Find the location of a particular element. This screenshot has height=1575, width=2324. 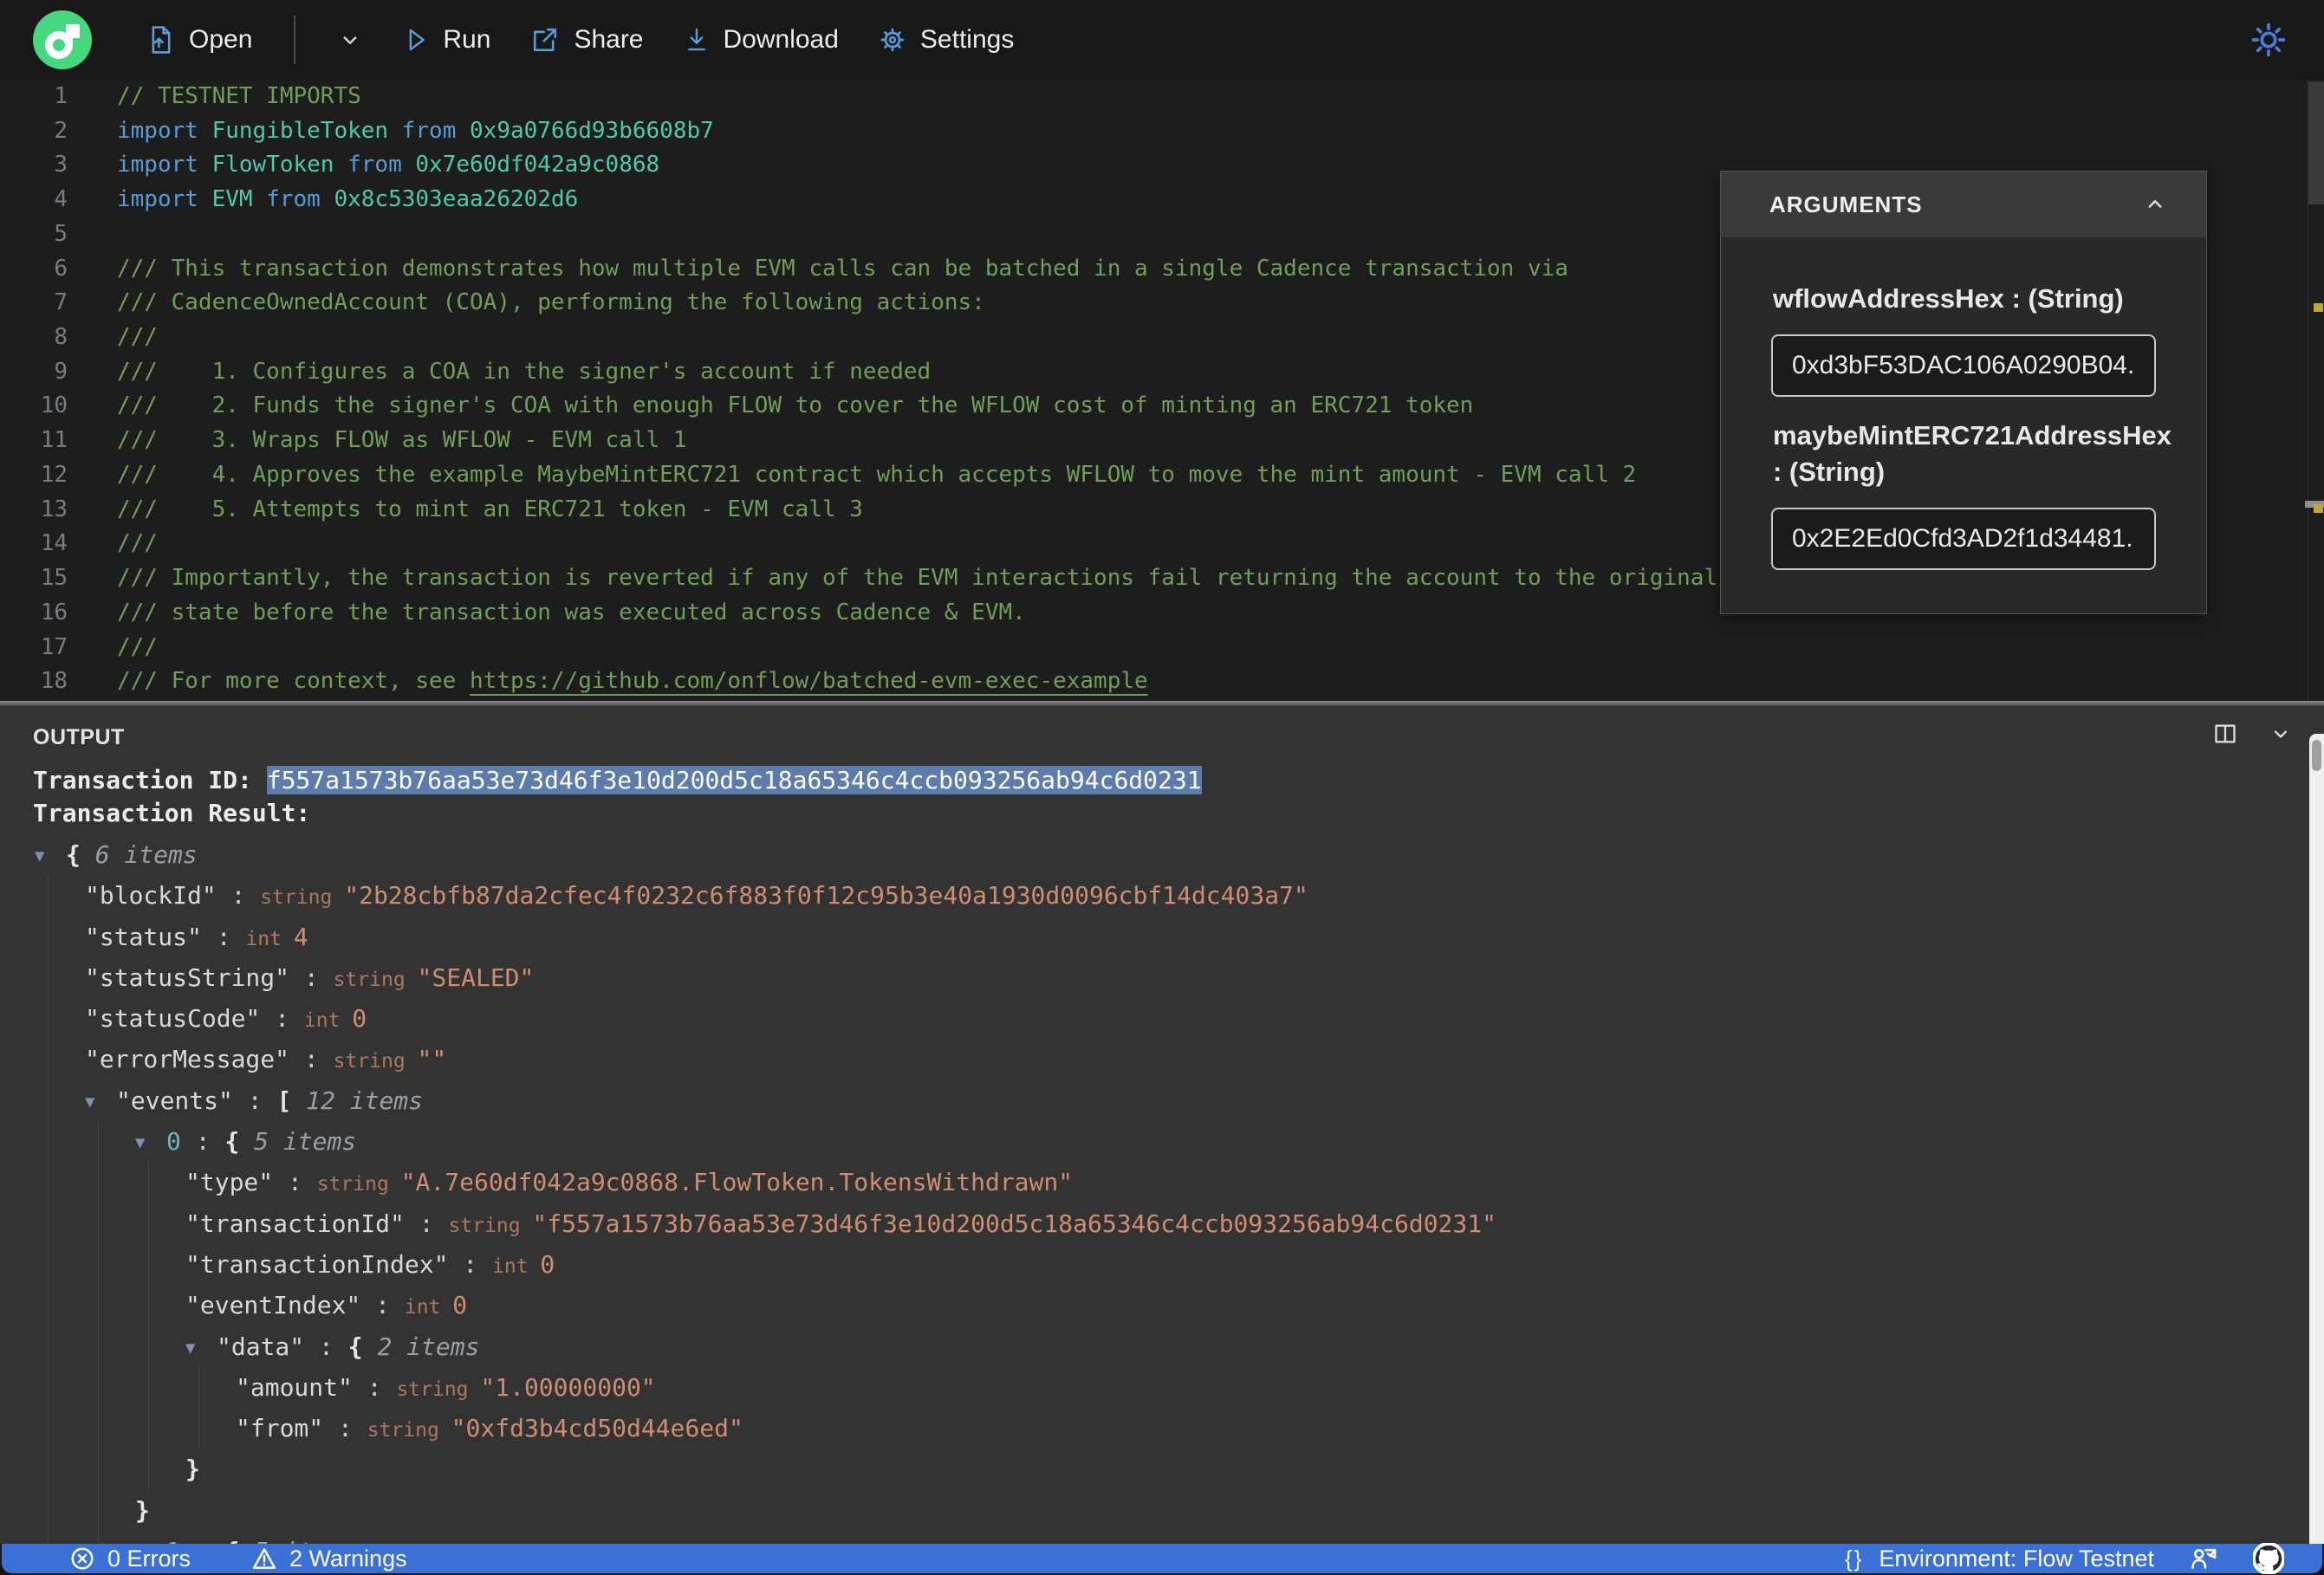

line-number: 4 is located at coordinates (61, 199).